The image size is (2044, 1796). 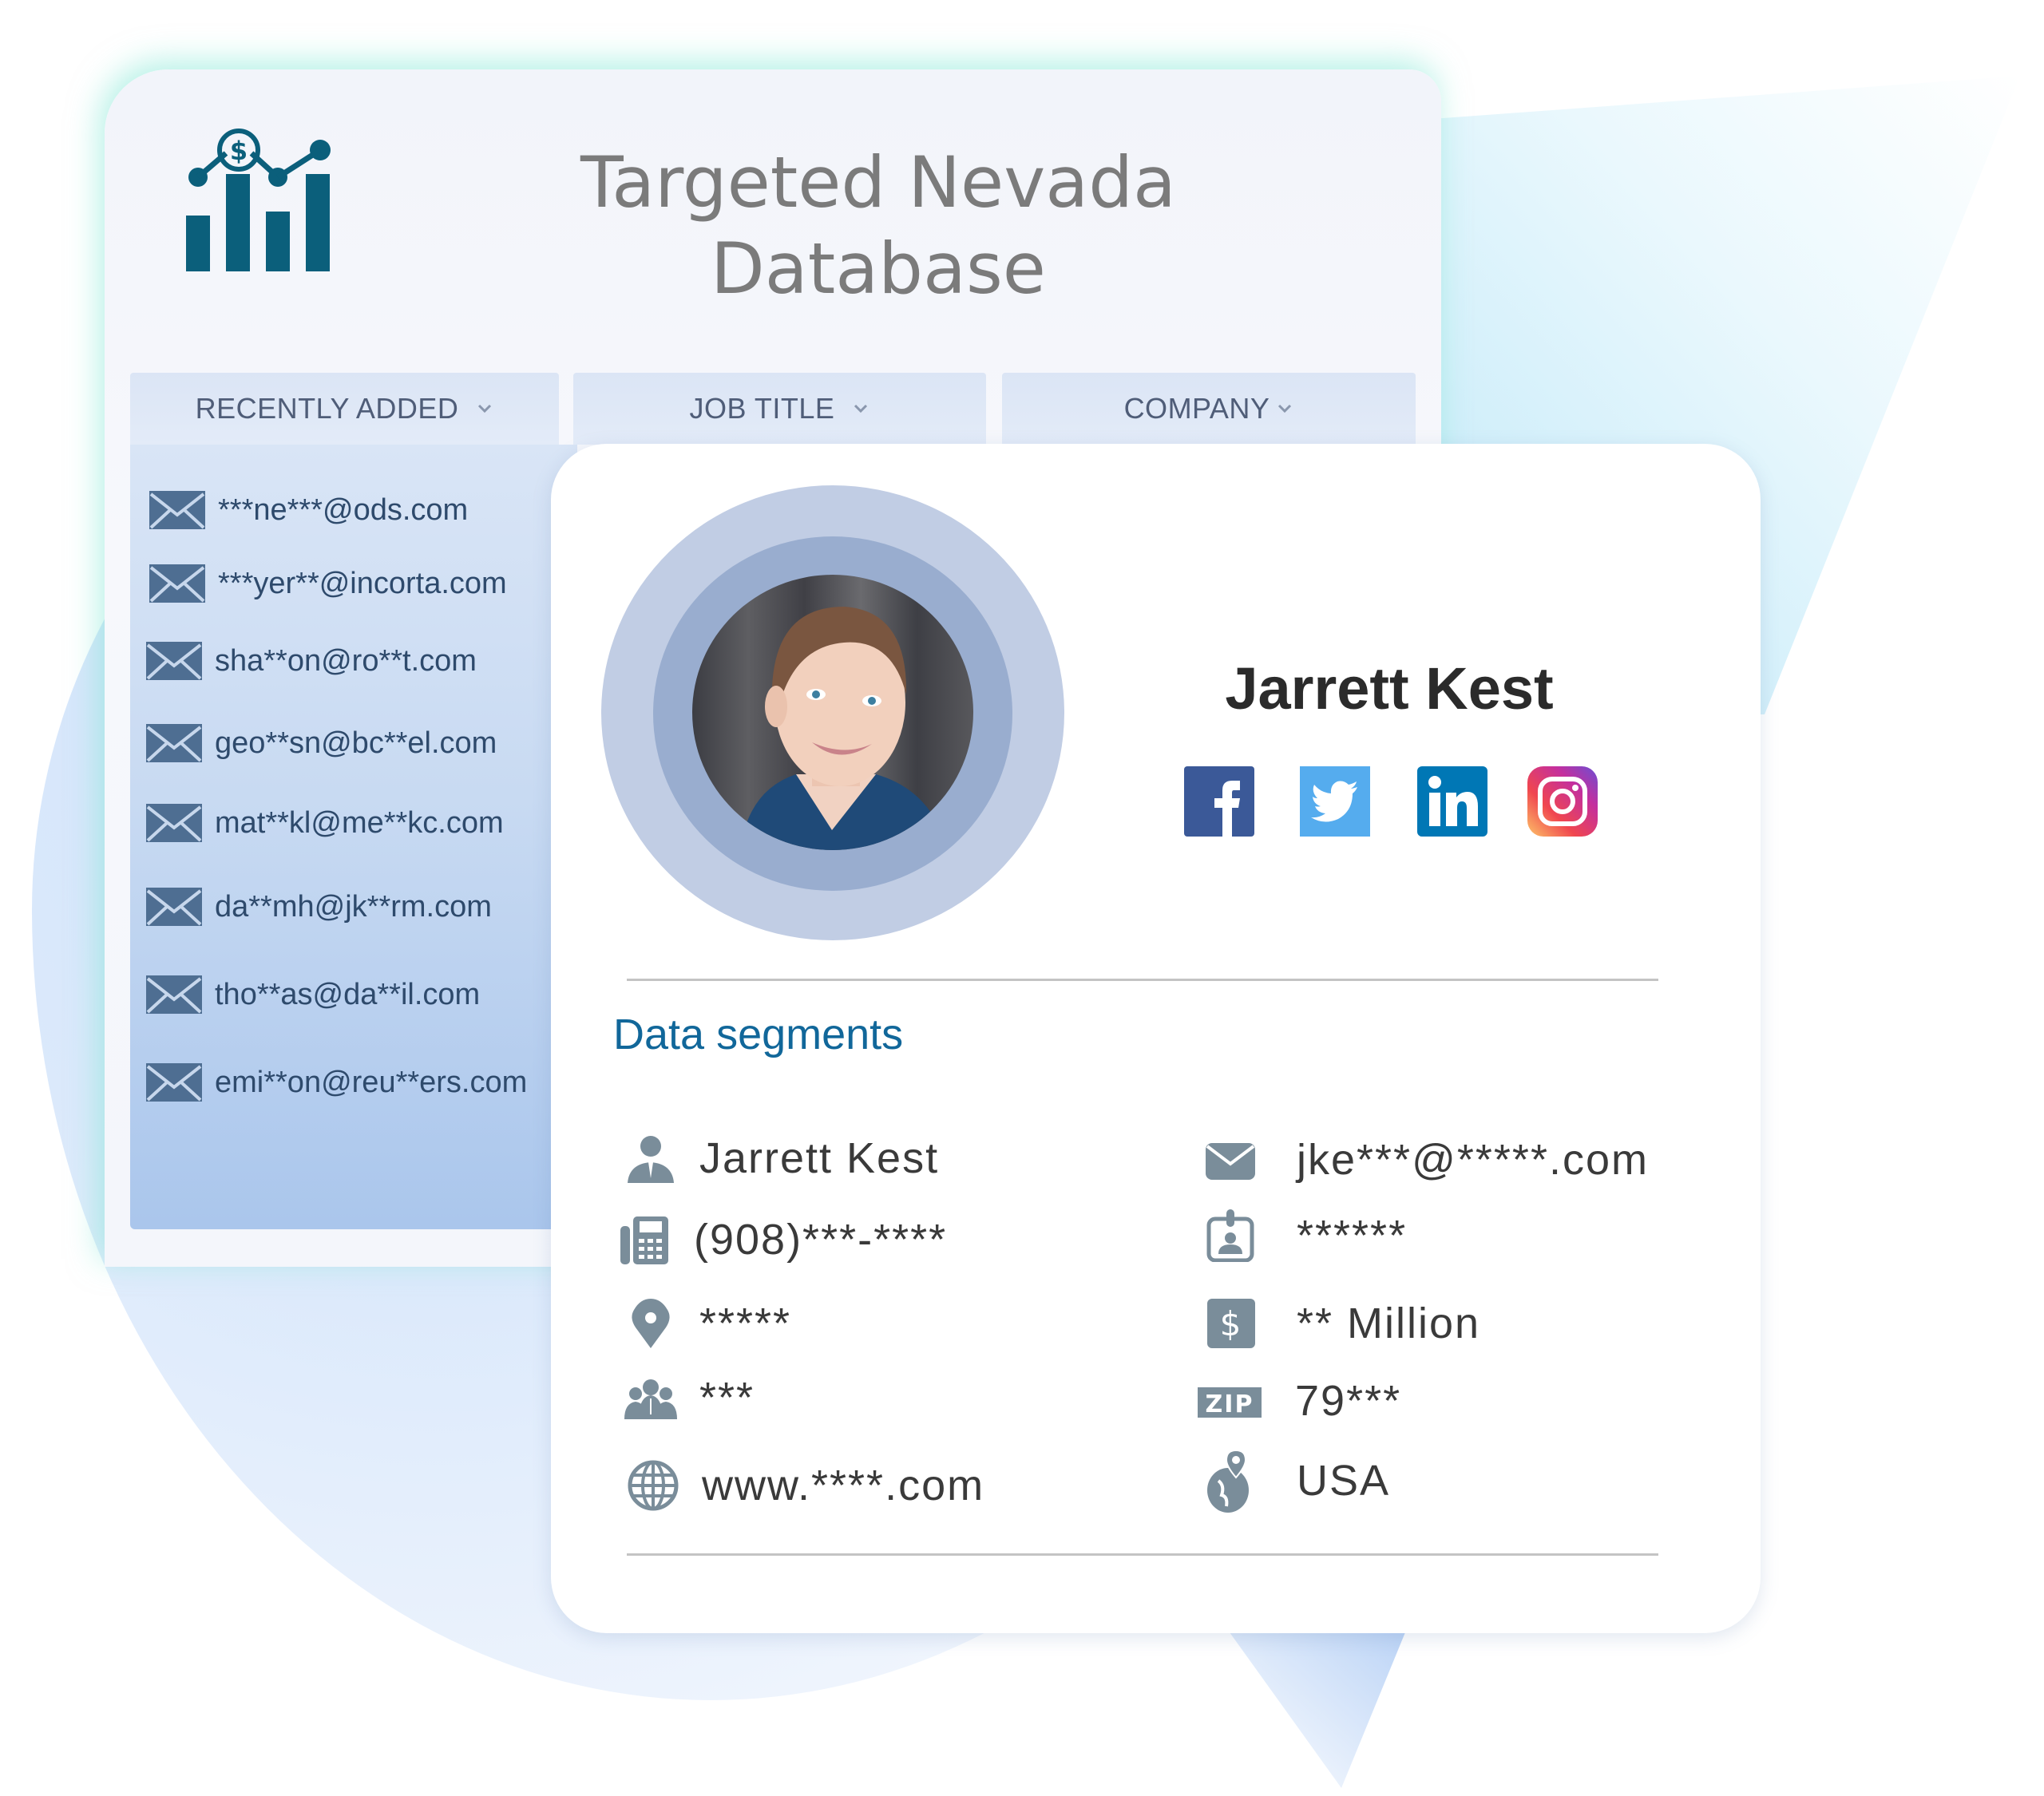 I want to click on segment-zip: ZIP 79***, so click(x=1298, y=1401).